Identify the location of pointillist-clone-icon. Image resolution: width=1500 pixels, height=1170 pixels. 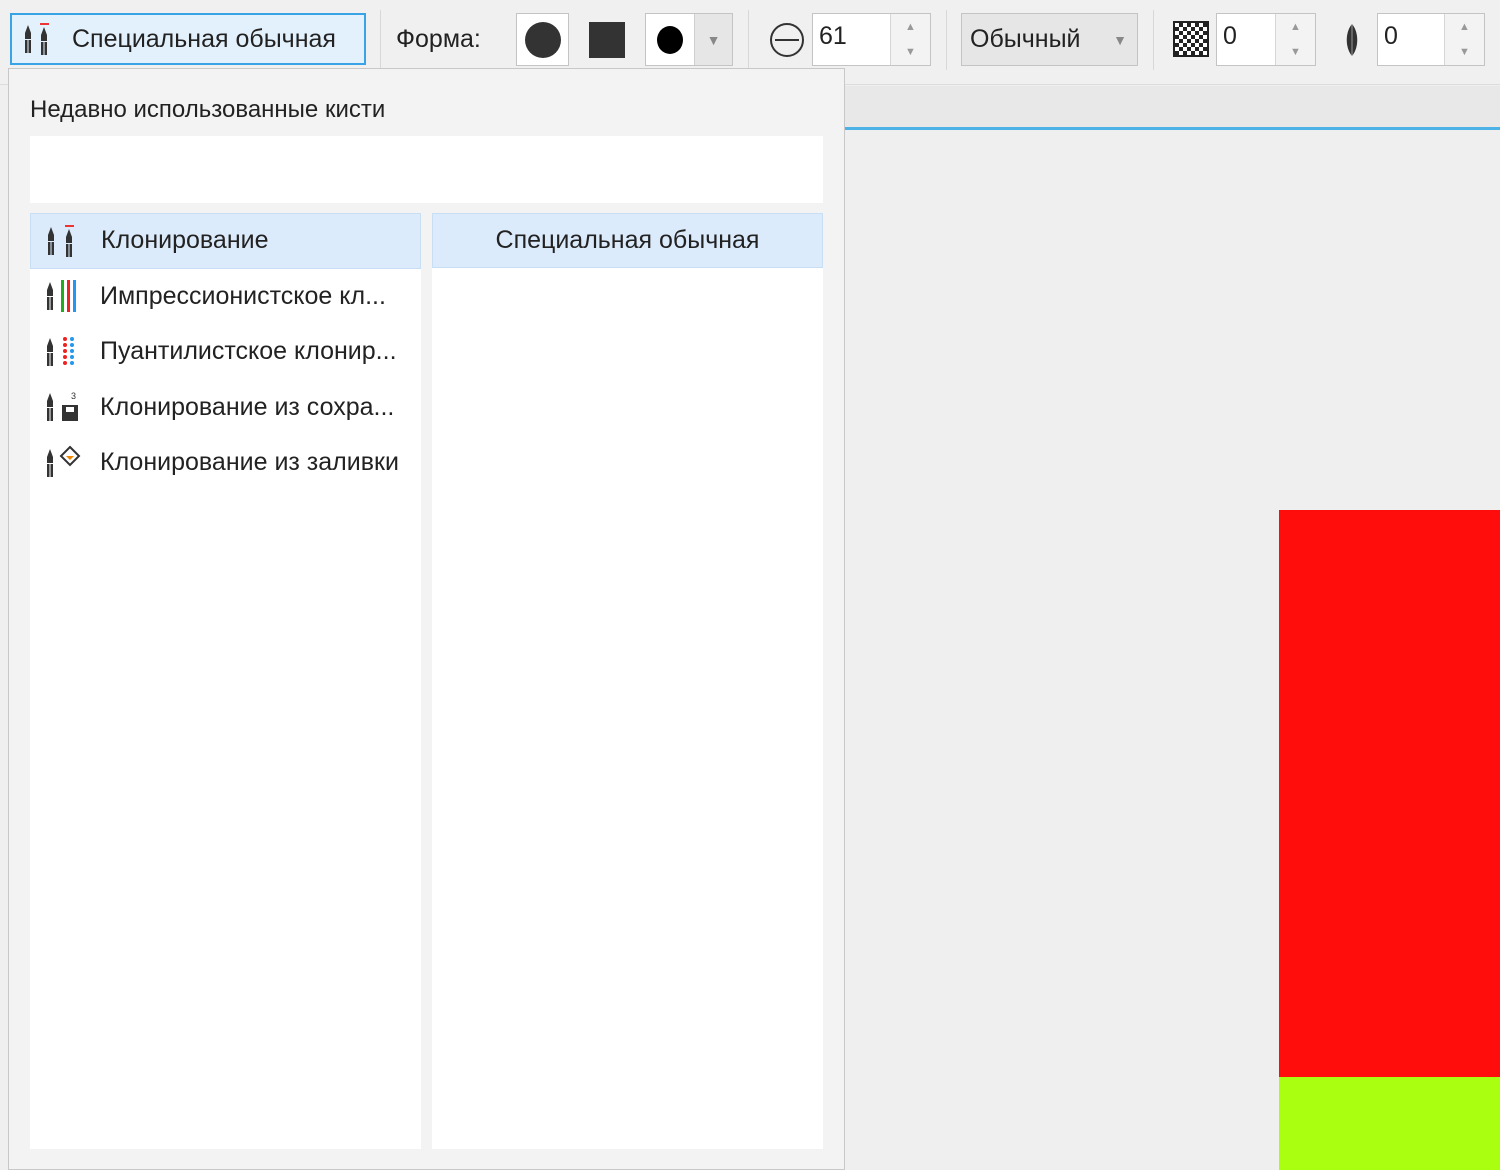
(60, 351).